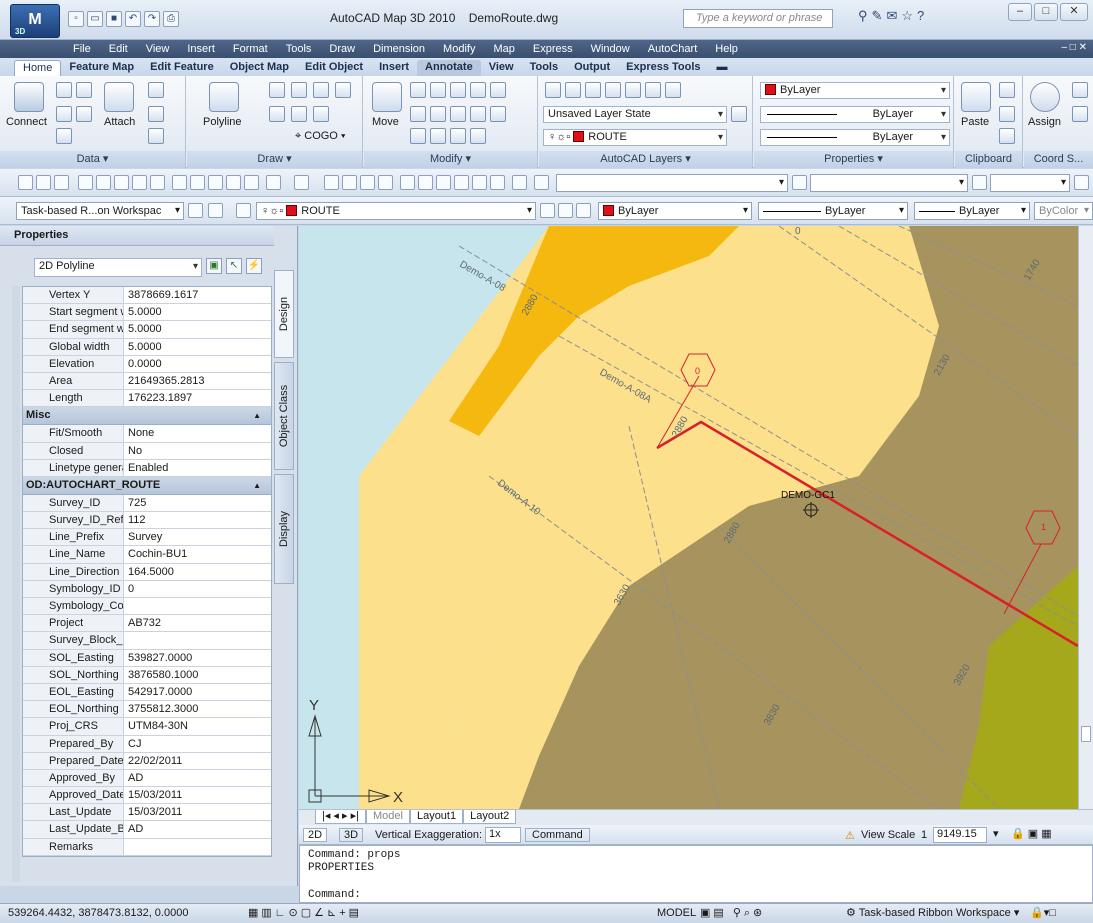 This screenshot has height=923, width=1093. I want to click on cogo-button: ⌖ COGO ▾, so click(320, 136).